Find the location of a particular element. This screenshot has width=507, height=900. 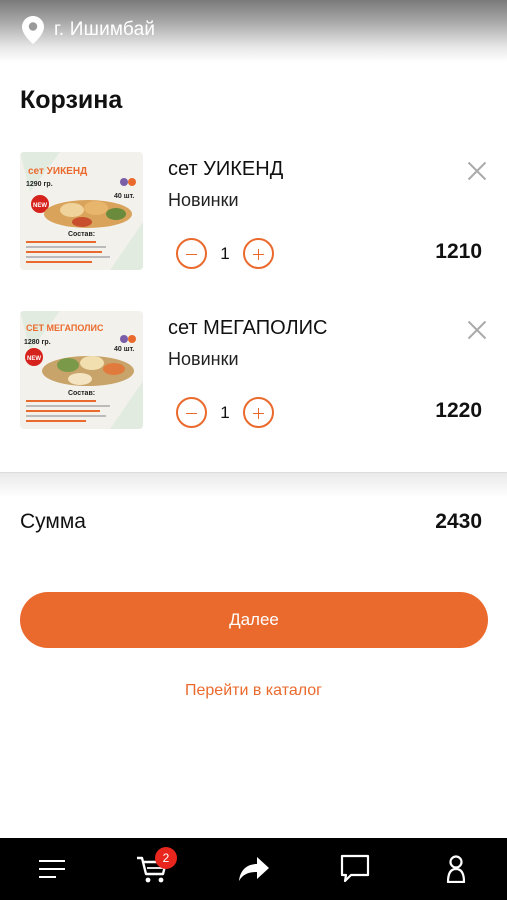

tab-chat is located at coordinates (355, 869).